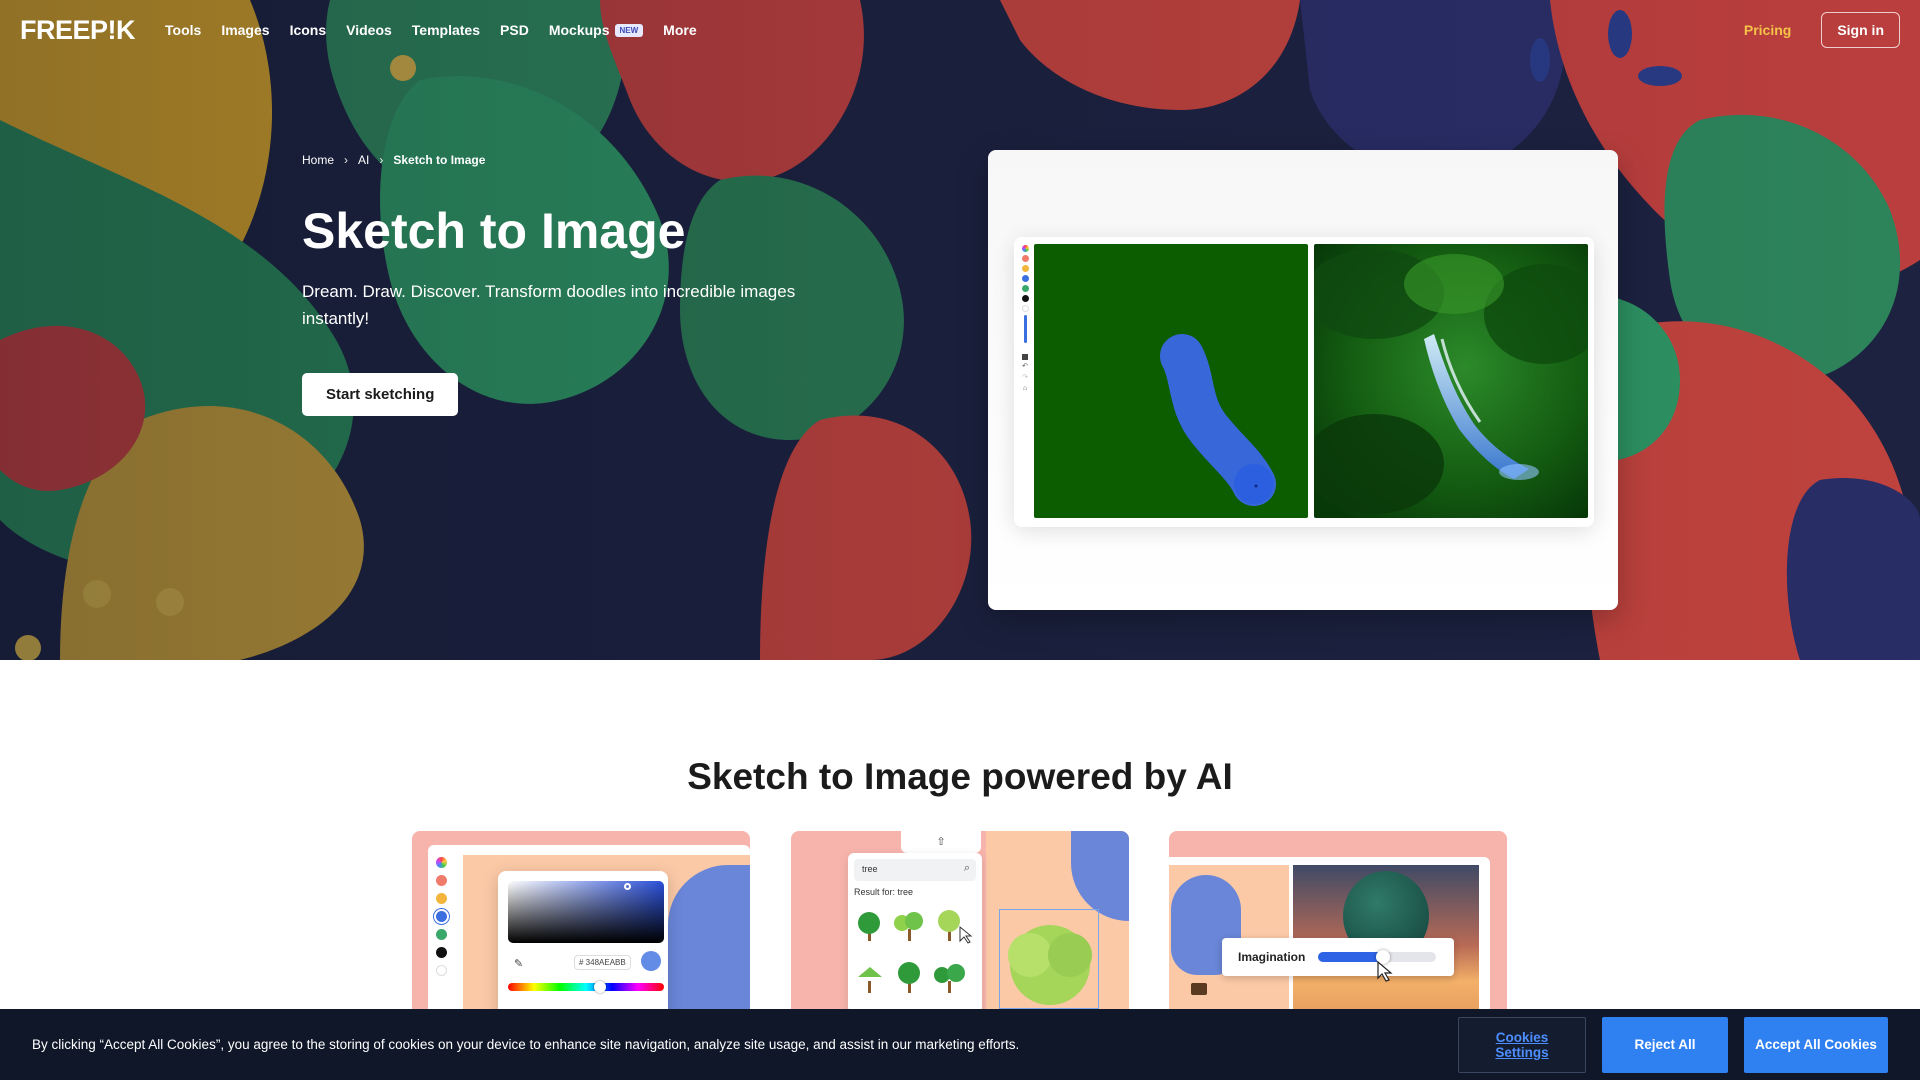 This screenshot has width=1920, height=1080. I want to click on color-picker-popover: ✎ # 348AEABB, so click(583, 941).